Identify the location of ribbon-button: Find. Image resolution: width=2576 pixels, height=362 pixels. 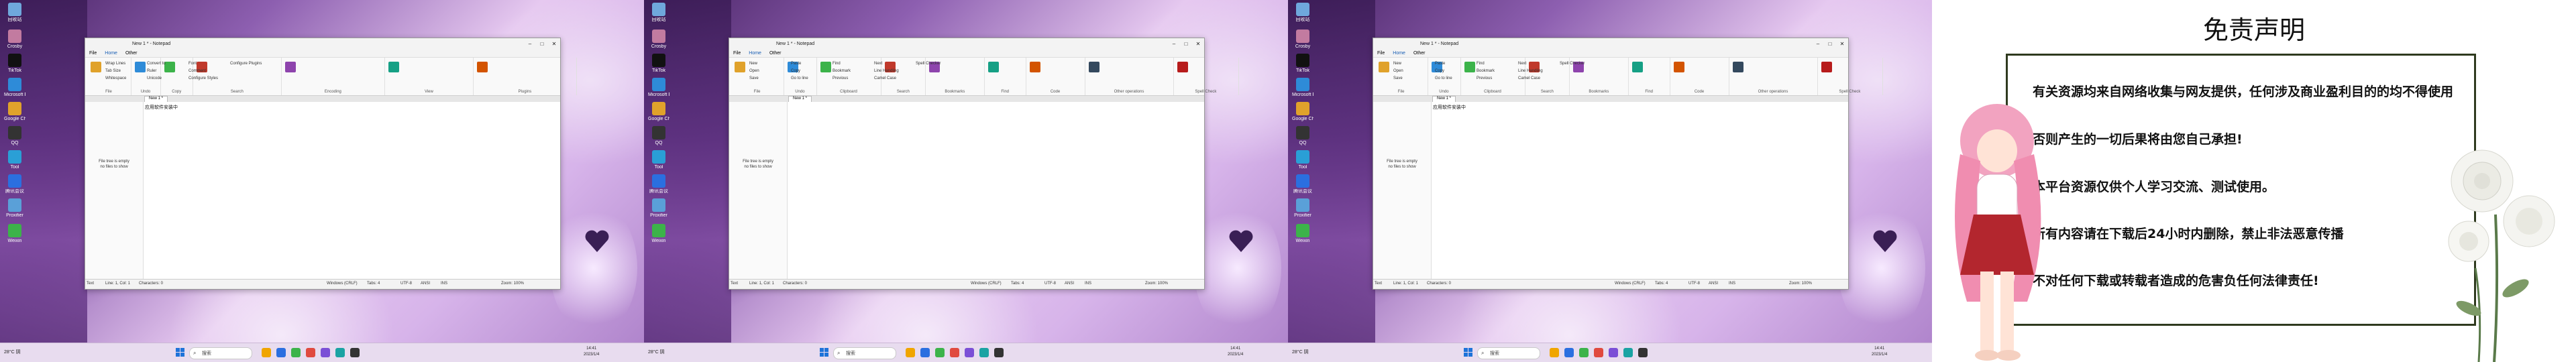
(837, 64).